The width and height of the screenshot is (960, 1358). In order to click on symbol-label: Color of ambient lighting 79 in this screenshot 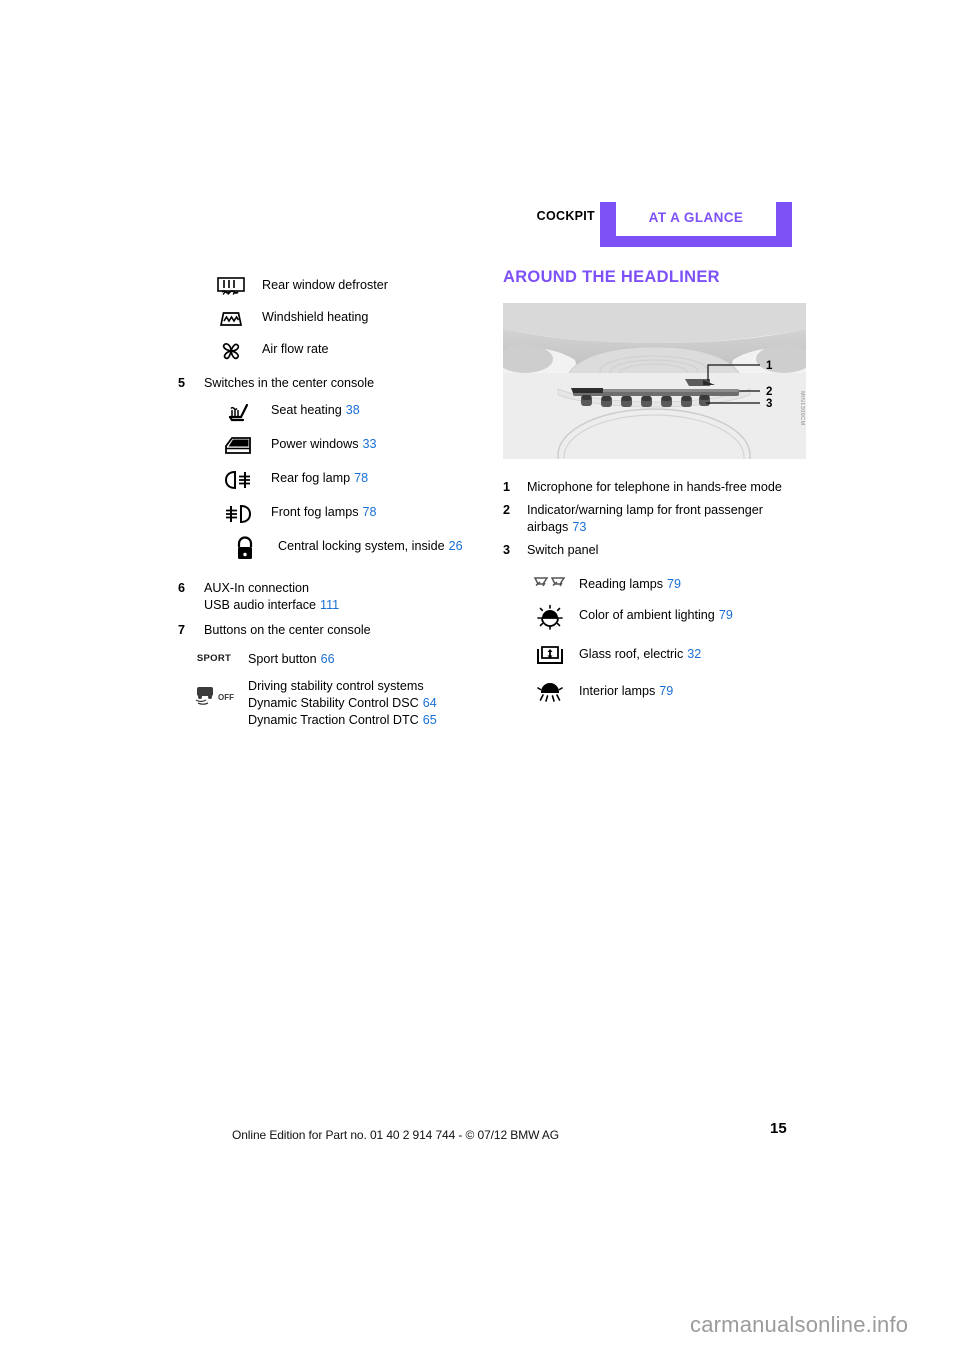, I will do `click(693, 614)`.